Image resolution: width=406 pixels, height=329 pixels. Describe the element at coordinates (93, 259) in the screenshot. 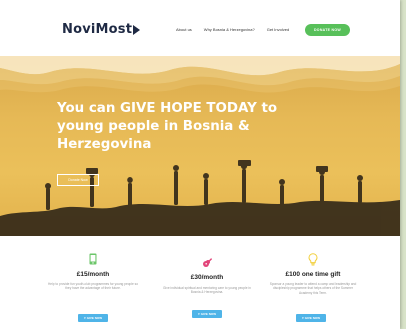

I see `phone-icon` at that location.